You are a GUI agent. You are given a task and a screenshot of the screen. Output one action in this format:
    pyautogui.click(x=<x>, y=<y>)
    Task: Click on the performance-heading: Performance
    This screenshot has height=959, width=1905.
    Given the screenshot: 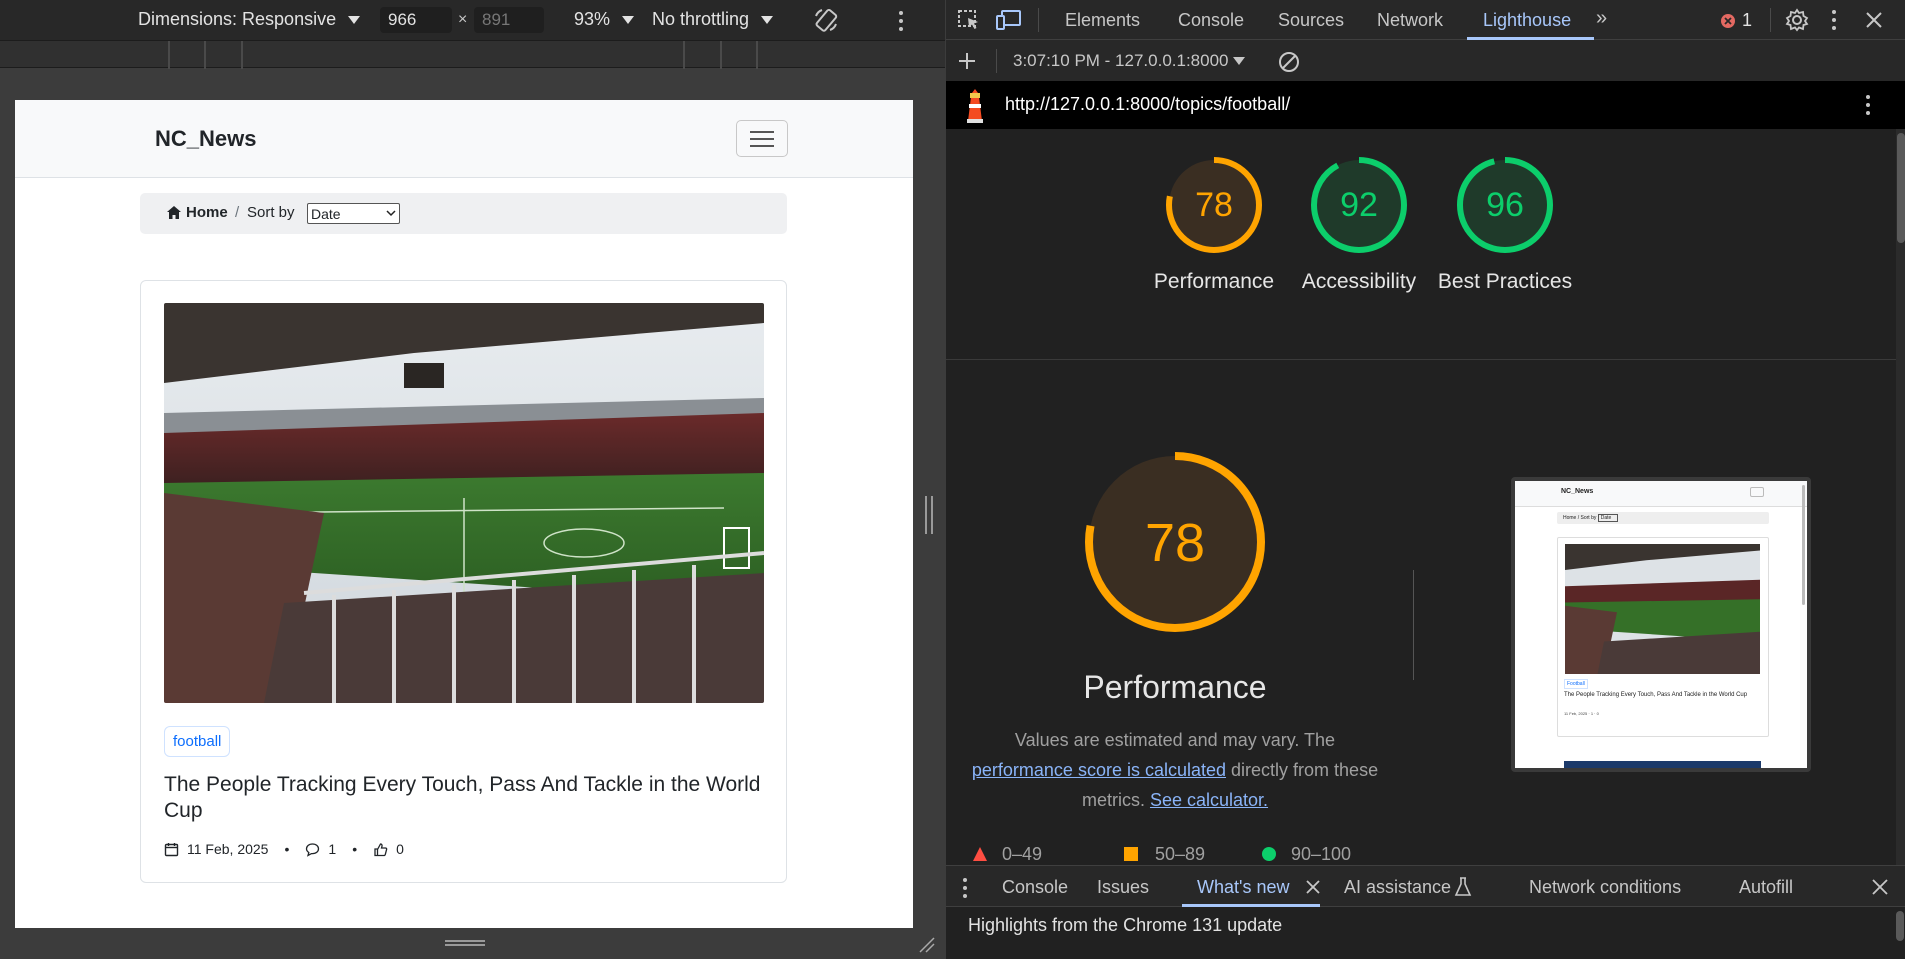 What is the action you would take?
    pyautogui.click(x=1175, y=687)
    